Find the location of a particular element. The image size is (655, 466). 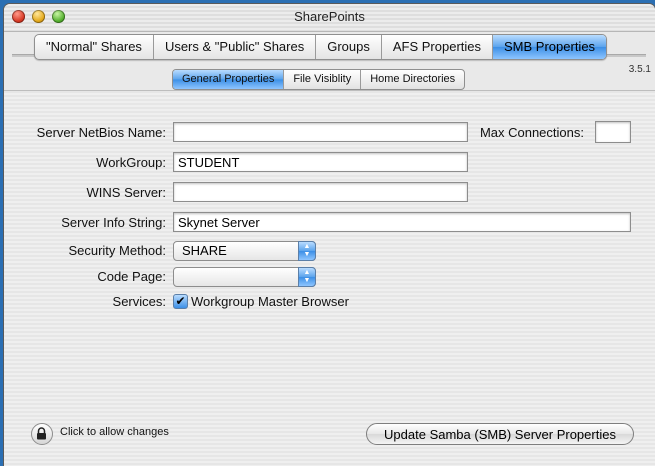

code-page-label: Code Page: is located at coordinates (131, 276).